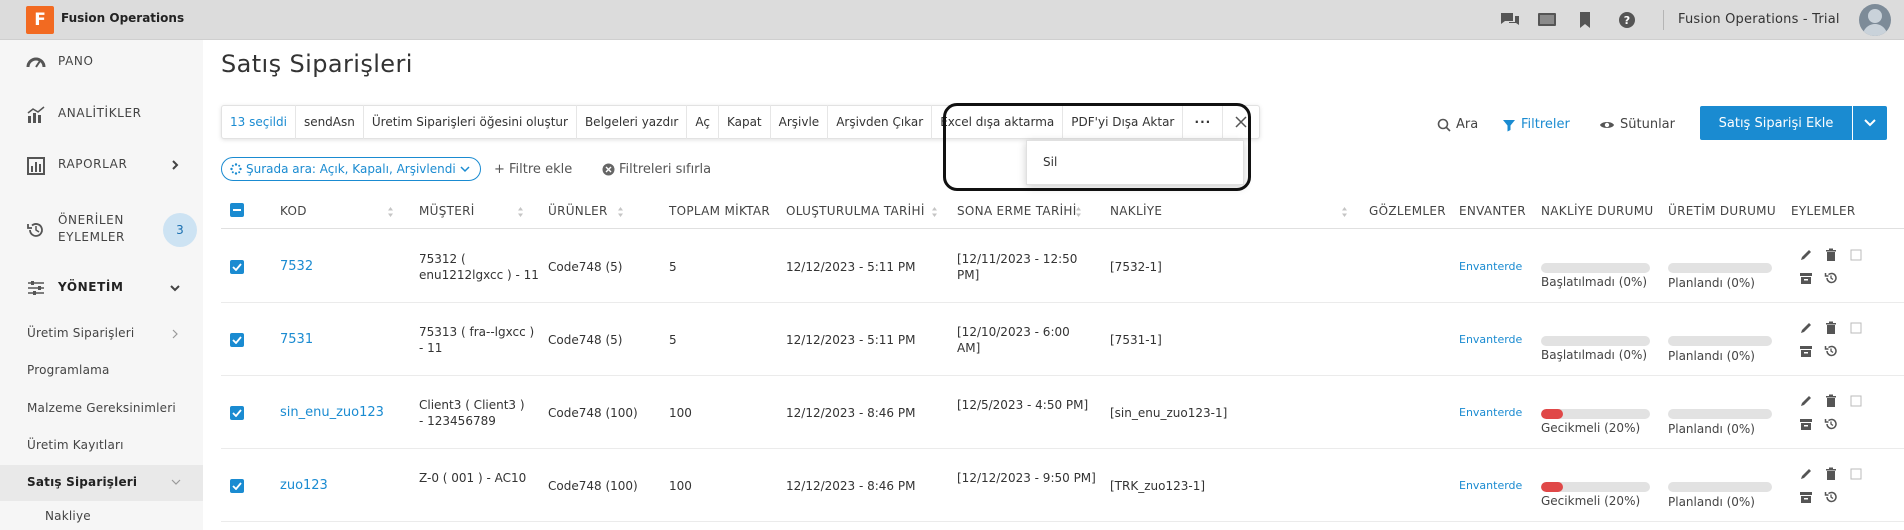  Describe the element at coordinates (75, 445) in the screenshot. I see `sidebar-sub-uretim-kayitlari: Üretim Kayıtları` at that location.